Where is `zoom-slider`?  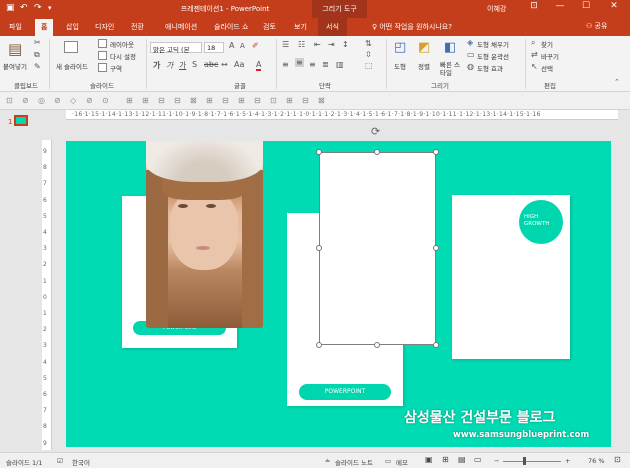
zoom-slider is located at coordinates (532, 461).